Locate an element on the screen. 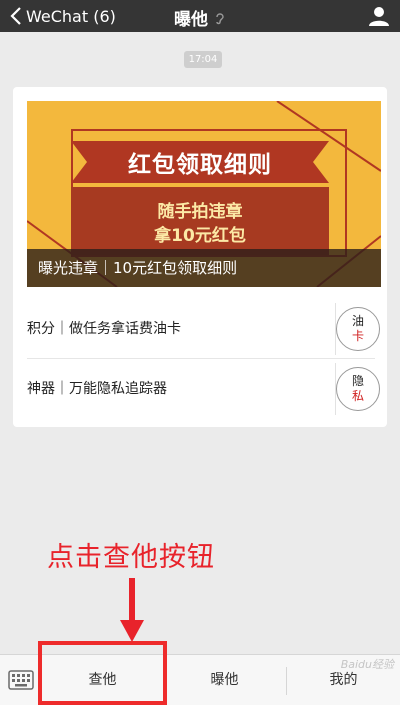  thumbnail-frame: 油 卡 is located at coordinates (358, 329).